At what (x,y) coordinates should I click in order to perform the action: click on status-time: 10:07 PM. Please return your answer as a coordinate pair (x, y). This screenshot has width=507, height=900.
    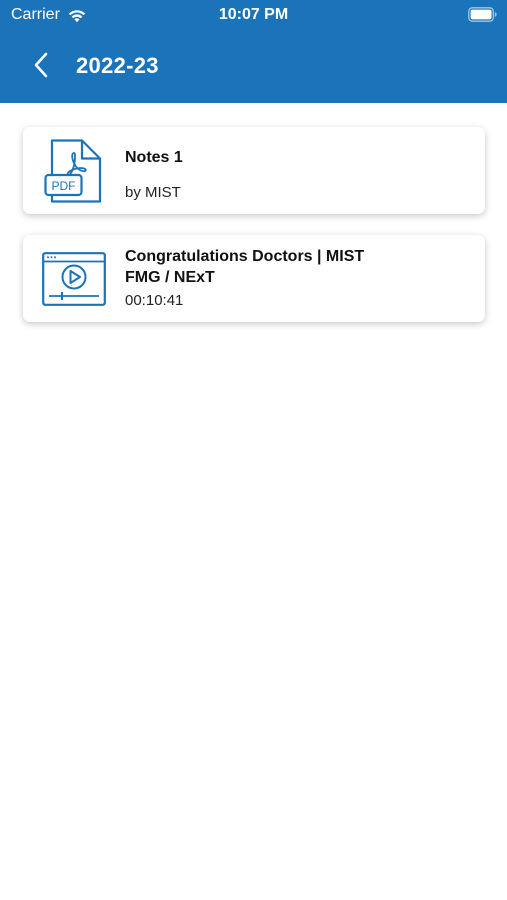
    Looking at the image, I should click on (253, 14).